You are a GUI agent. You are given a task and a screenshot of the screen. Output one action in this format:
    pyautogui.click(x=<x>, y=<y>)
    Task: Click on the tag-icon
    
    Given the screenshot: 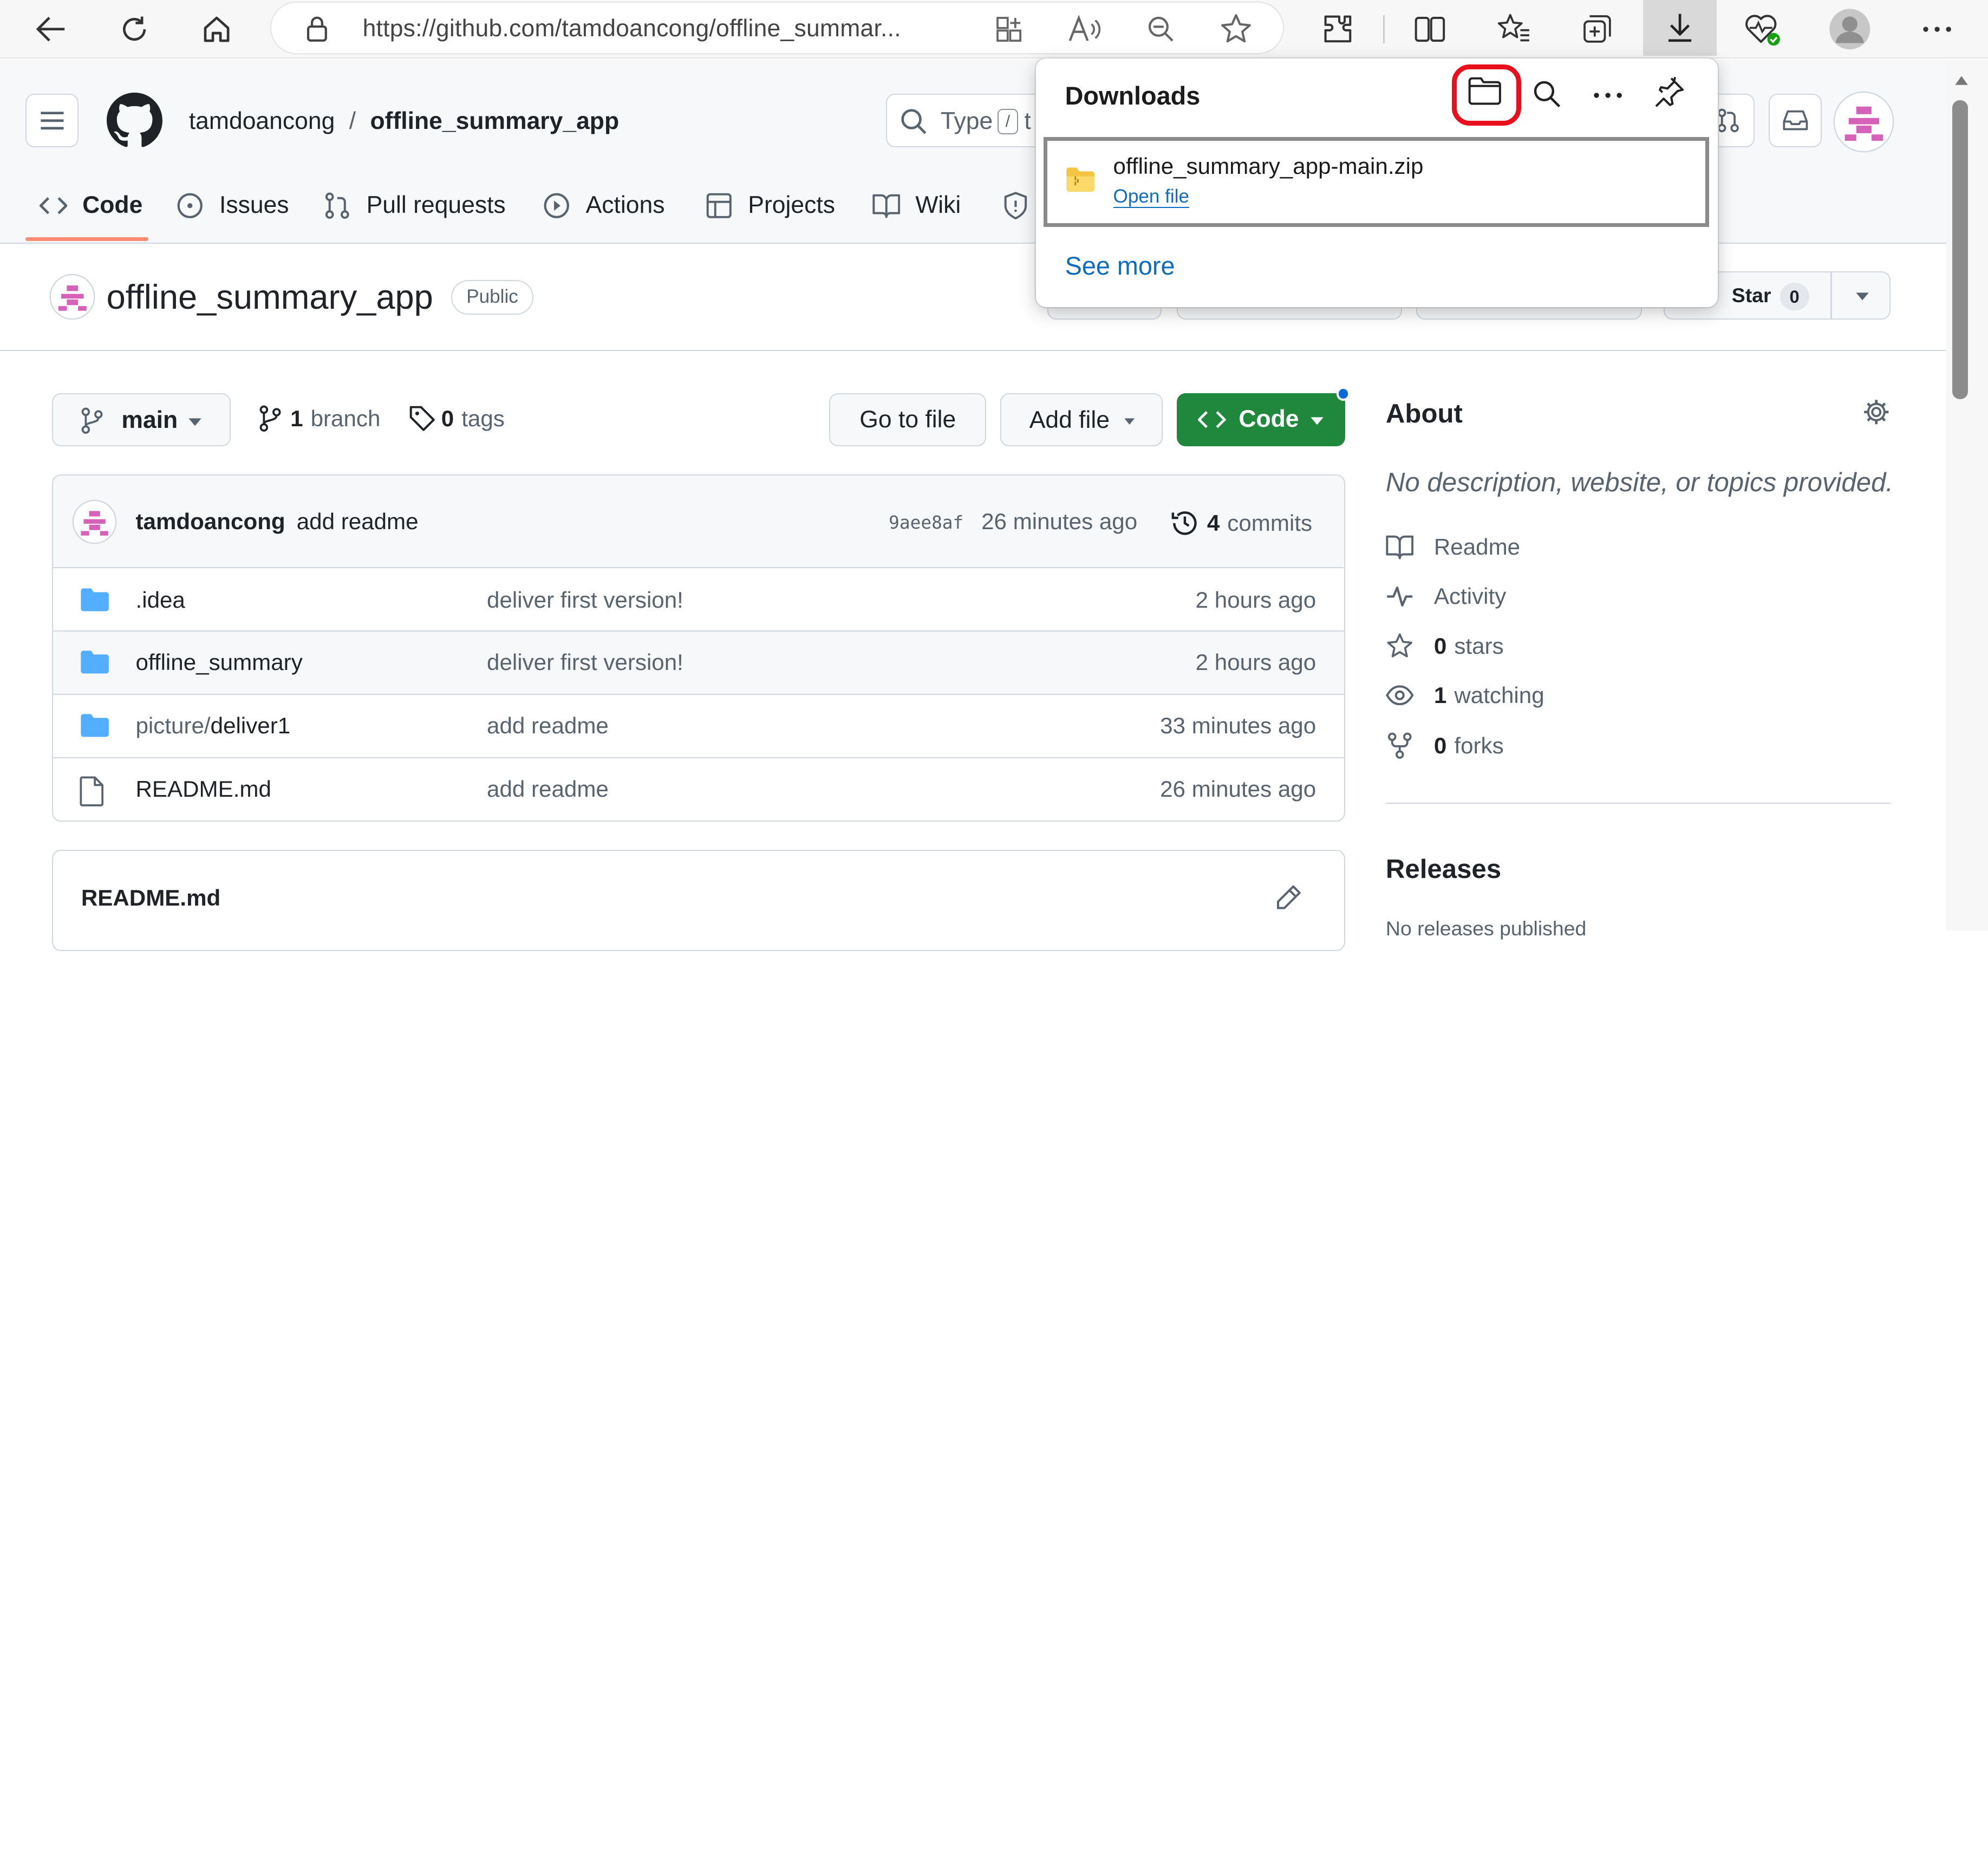 What is the action you would take?
    pyautogui.click(x=422, y=418)
    